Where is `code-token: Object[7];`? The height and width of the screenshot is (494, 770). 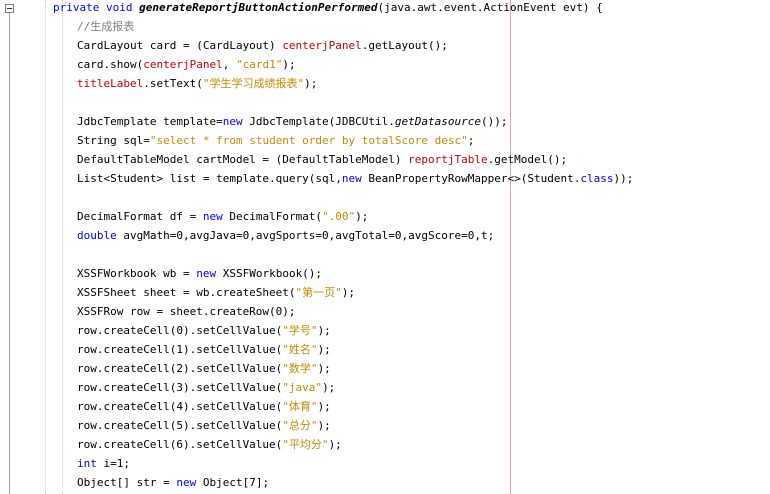 code-token: Object[7]; is located at coordinates (233, 482).